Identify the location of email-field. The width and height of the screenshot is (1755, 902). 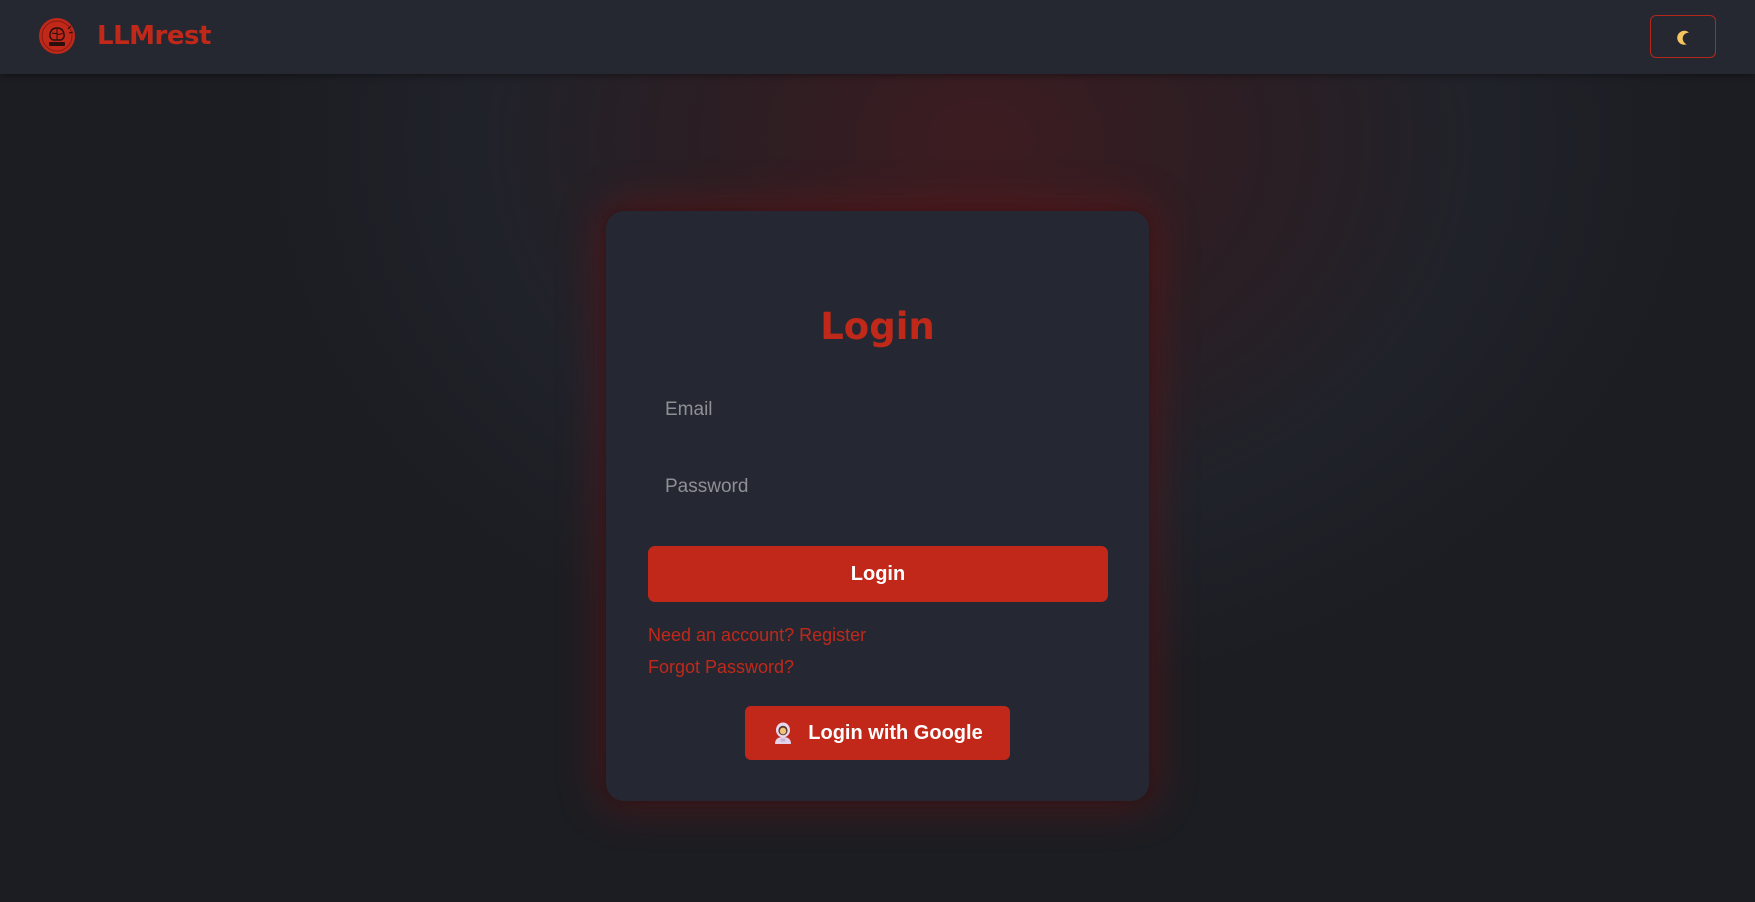
(878, 410).